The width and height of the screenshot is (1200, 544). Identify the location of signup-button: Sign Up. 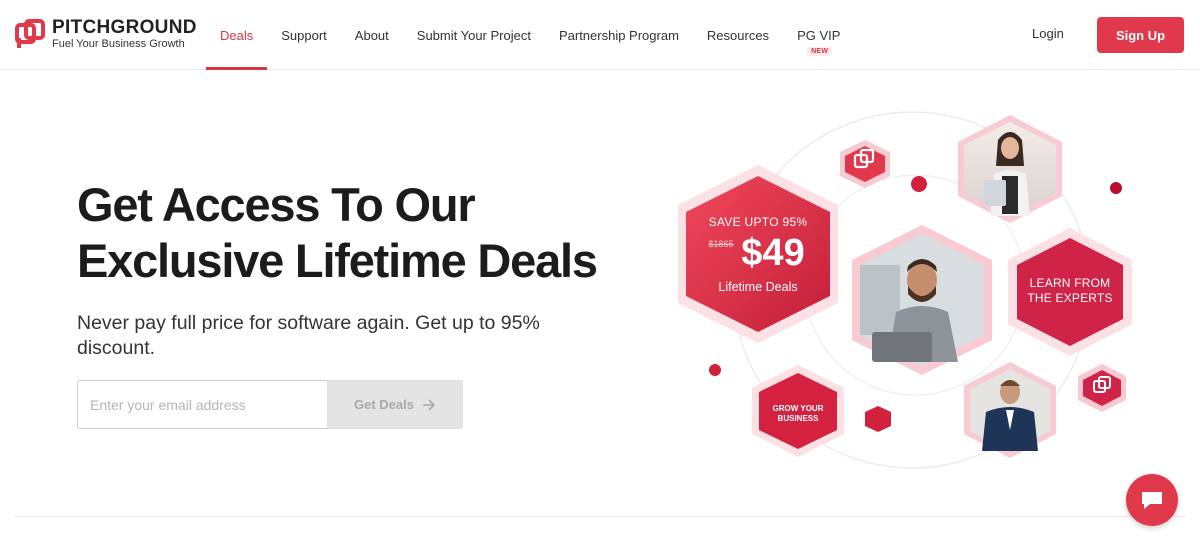
(1140, 35).